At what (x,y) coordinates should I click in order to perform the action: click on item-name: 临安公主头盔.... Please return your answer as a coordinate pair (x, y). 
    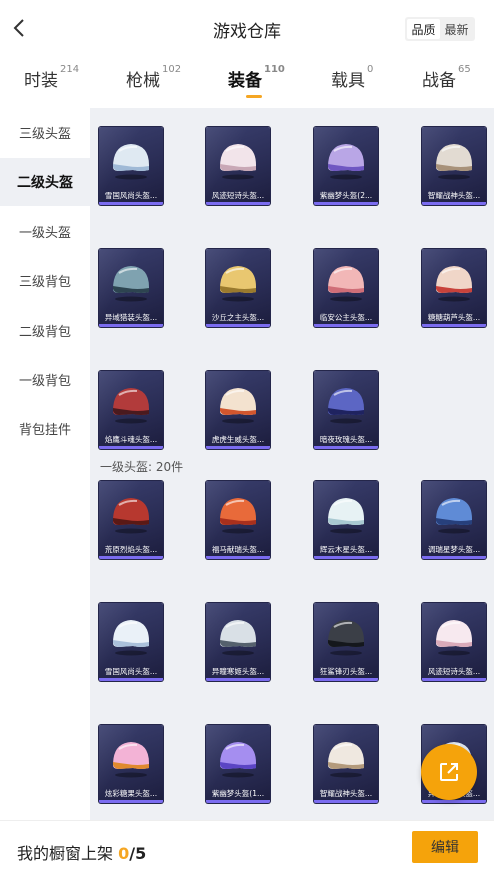
    Looking at the image, I should click on (346, 317).